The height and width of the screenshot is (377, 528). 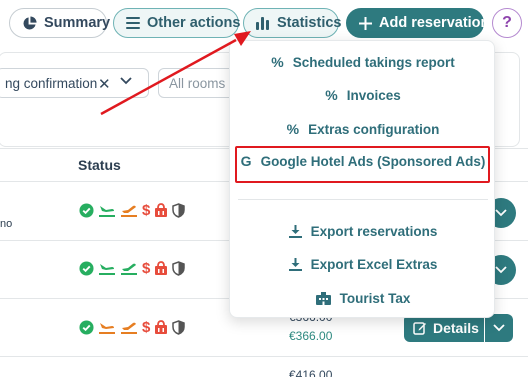 What do you see at coordinates (373, 95) in the screenshot?
I see `menu-item-label: Invoices` at bounding box center [373, 95].